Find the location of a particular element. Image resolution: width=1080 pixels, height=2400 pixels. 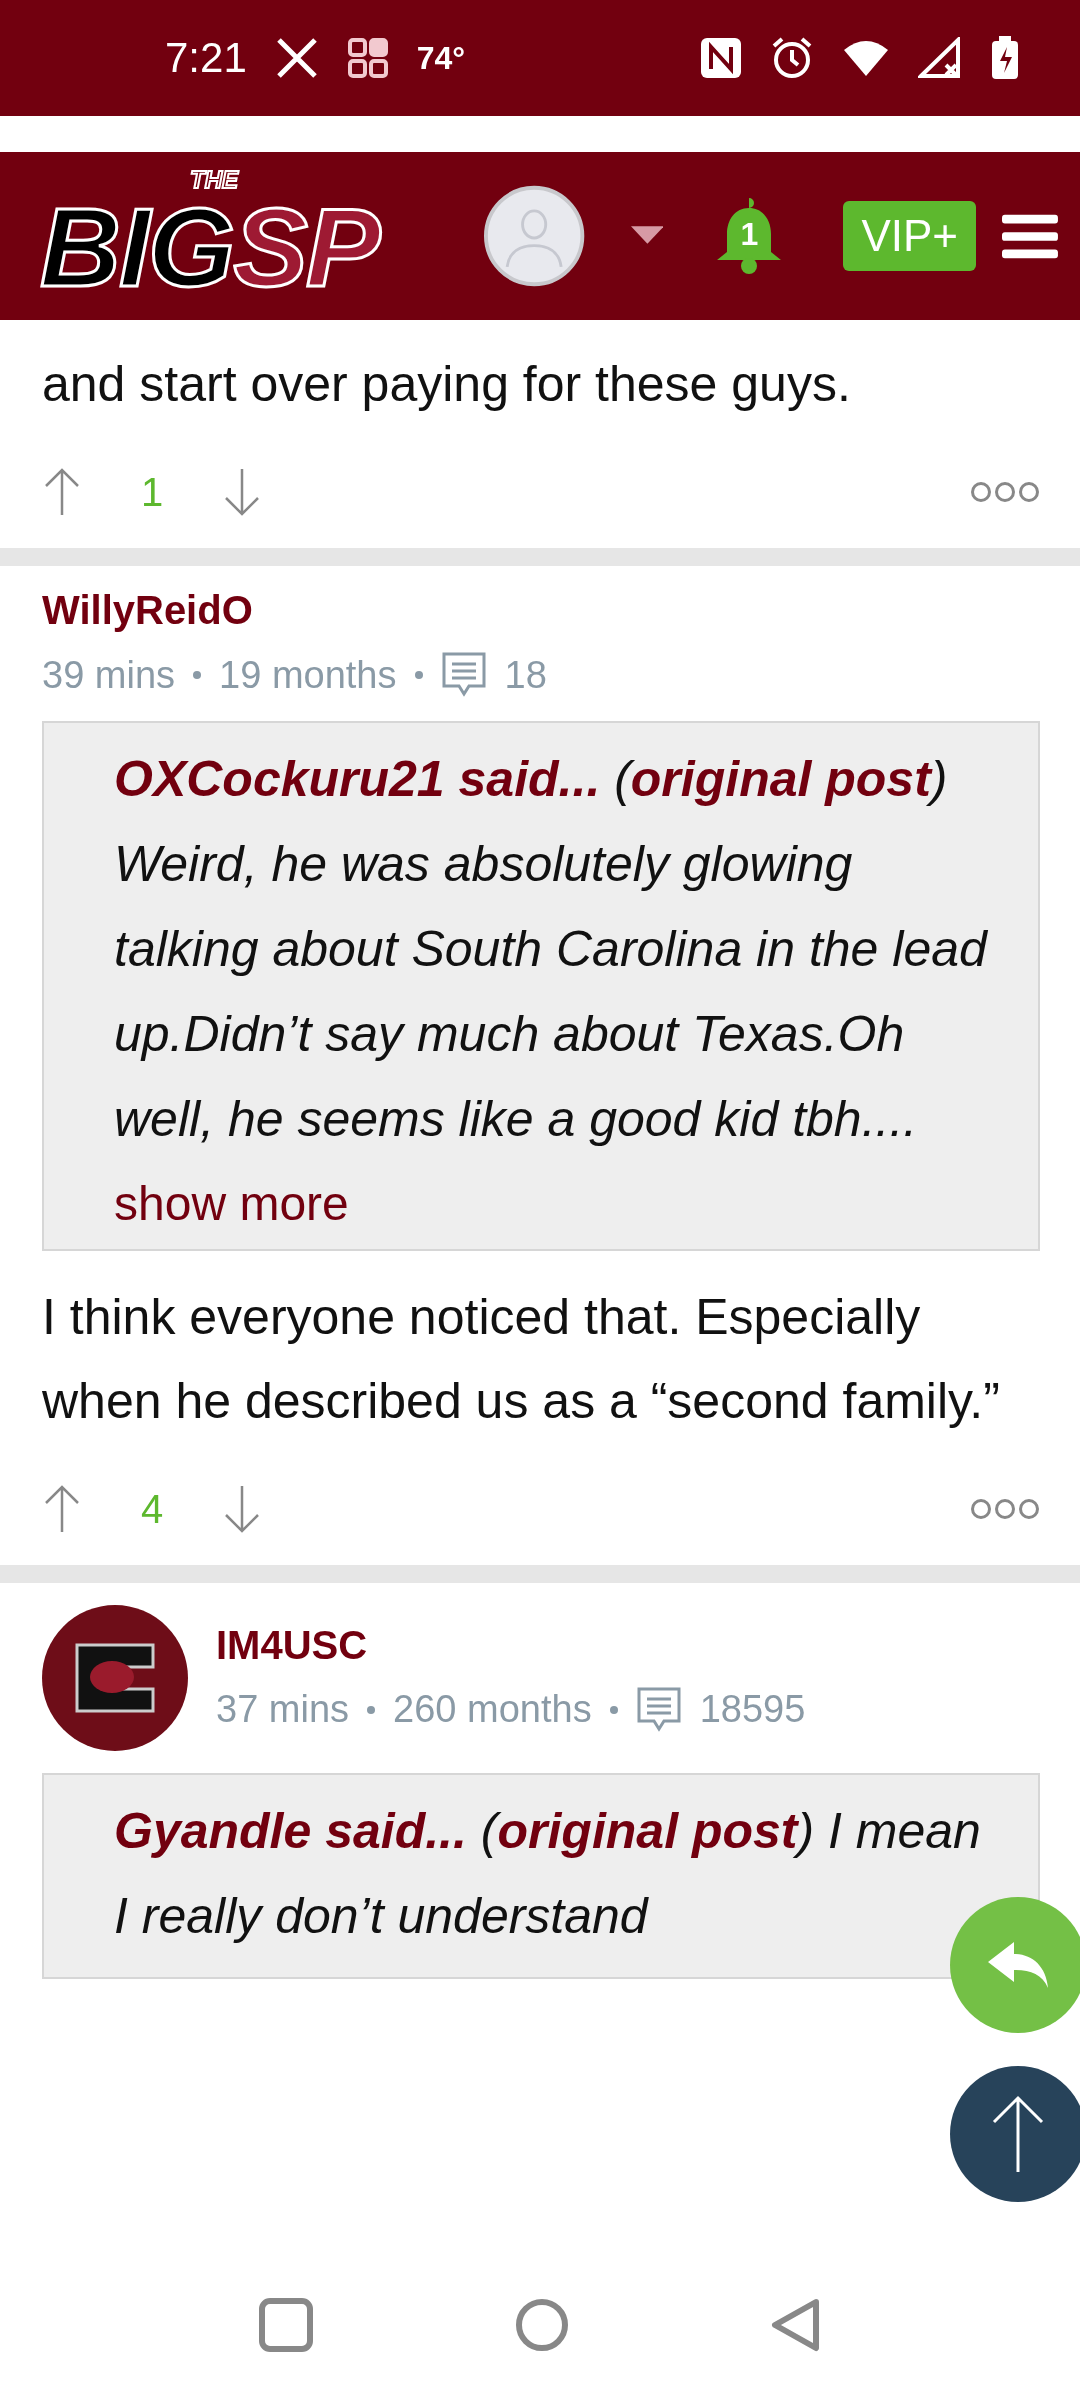

reply-icon is located at coordinates (1018, 1965).